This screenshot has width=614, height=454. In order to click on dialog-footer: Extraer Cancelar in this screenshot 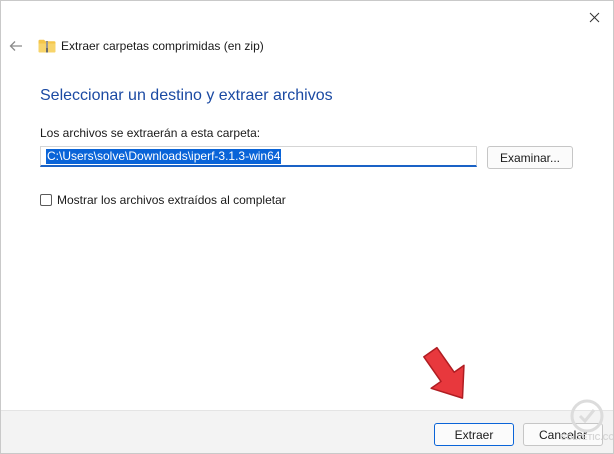, I will do `click(307, 431)`.